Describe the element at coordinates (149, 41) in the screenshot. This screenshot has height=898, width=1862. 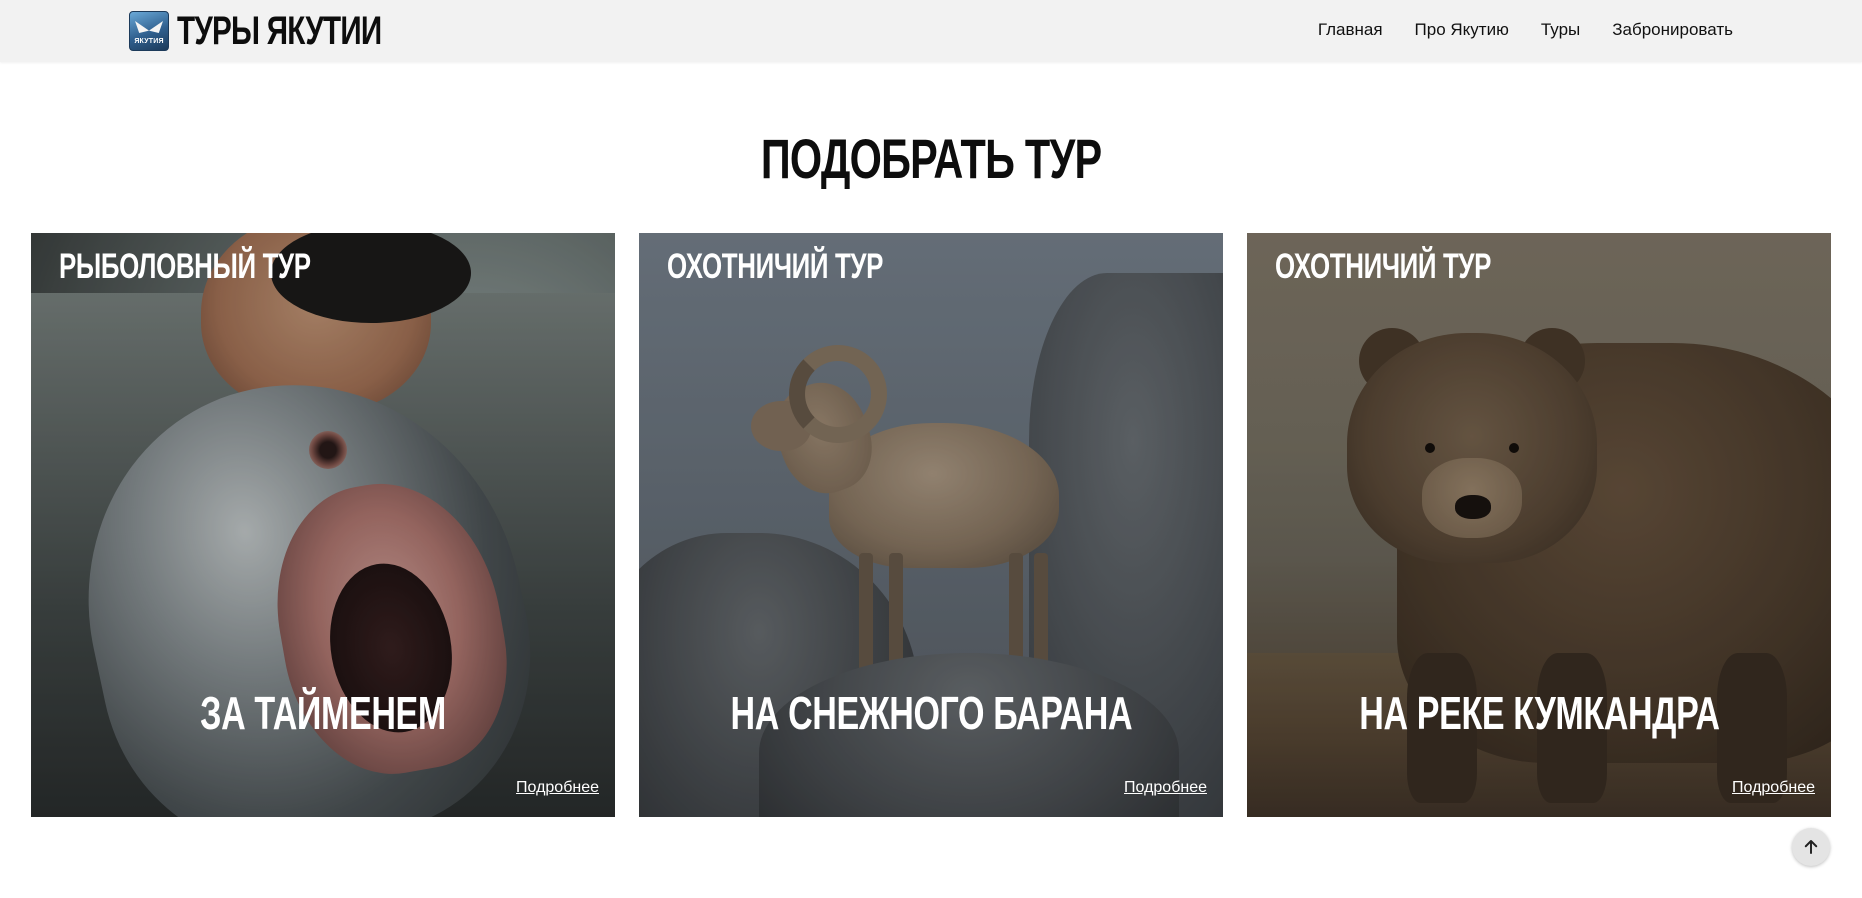
I see `logo-emblem-caption: ЯКУТИЯ` at that location.